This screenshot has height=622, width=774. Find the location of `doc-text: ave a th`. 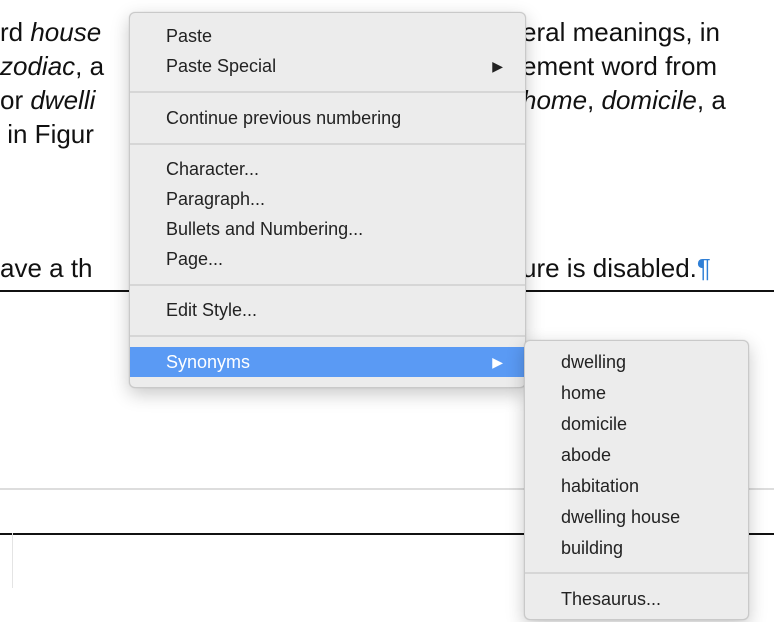

doc-text: ave a th is located at coordinates (46, 268).